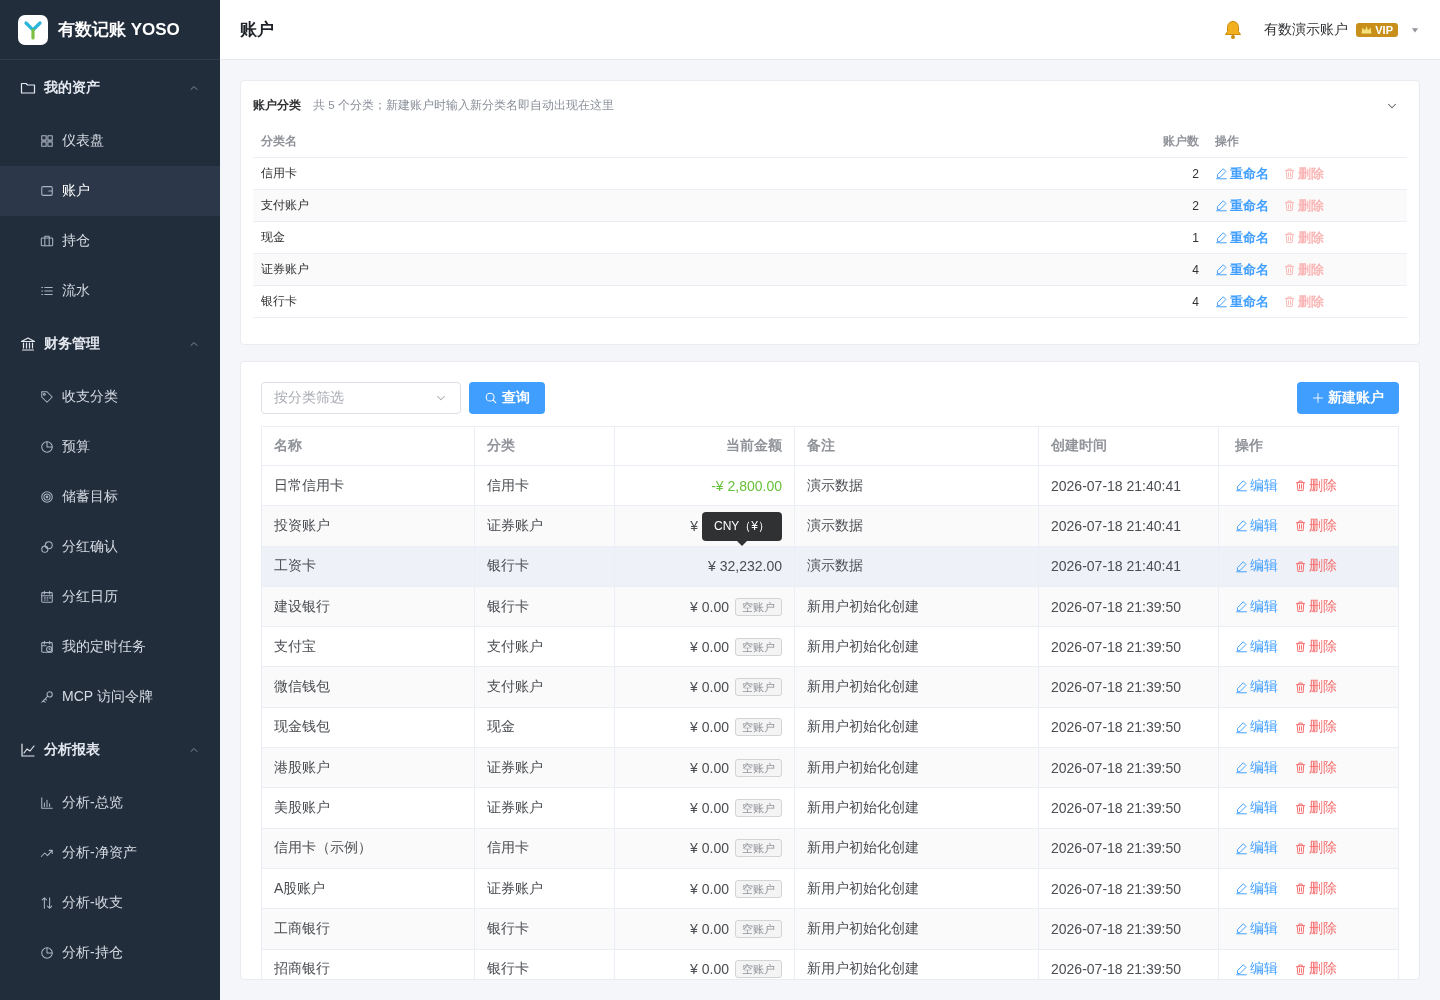 This screenshot has height=1000, width=1440. Describe the element at coordinates (545, 486) in the screenshot. I see `table-cell: 信用卡` at that location.